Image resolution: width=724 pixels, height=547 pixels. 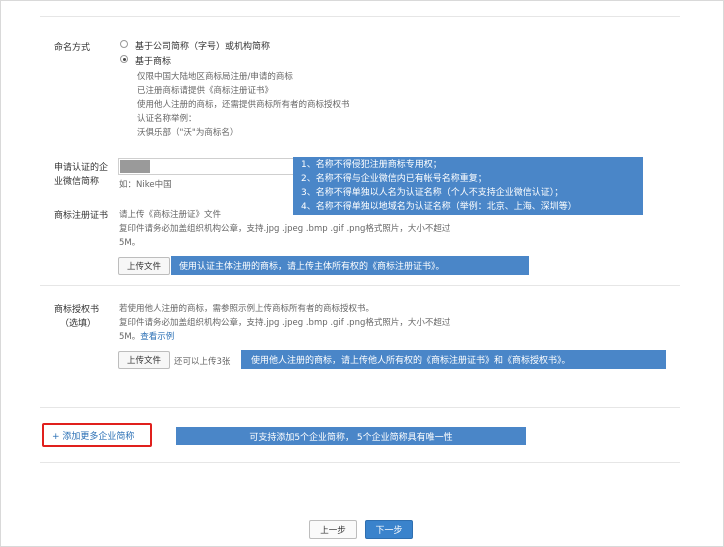 I want to click on prev-step-button: 上一步, so click(x=333, y=529).